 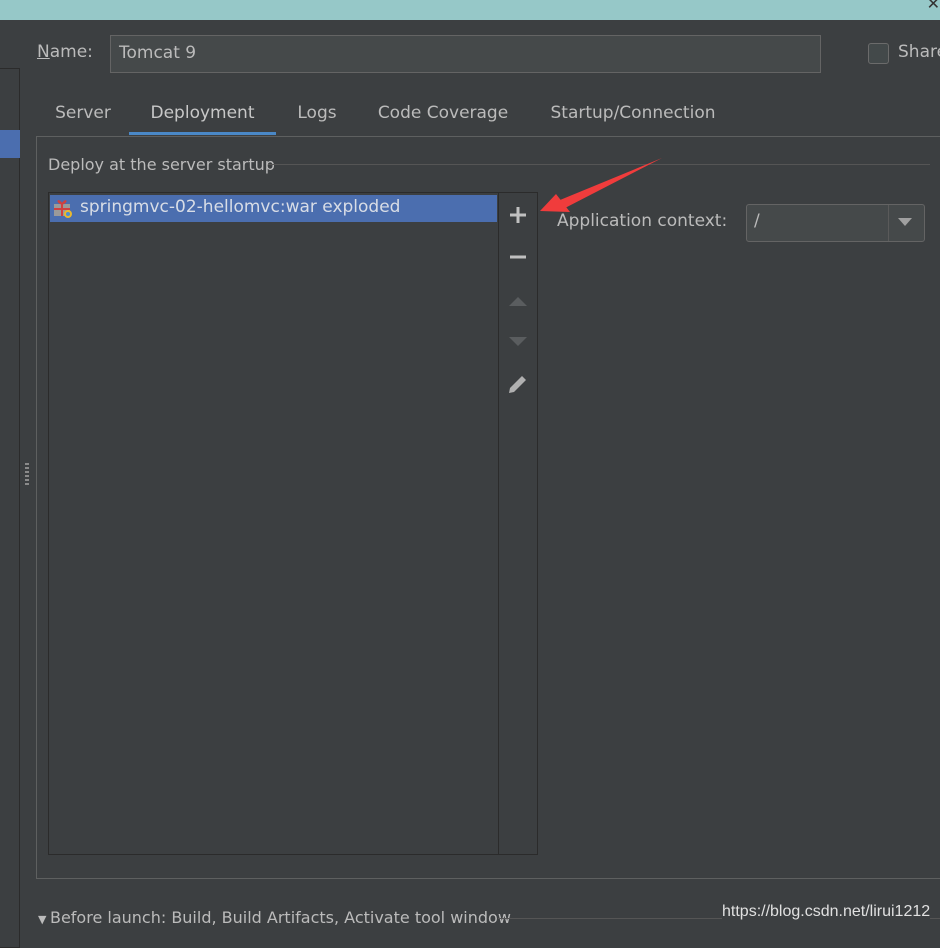 I want to click on war-artifact-icon, so click(x=63, y=209).